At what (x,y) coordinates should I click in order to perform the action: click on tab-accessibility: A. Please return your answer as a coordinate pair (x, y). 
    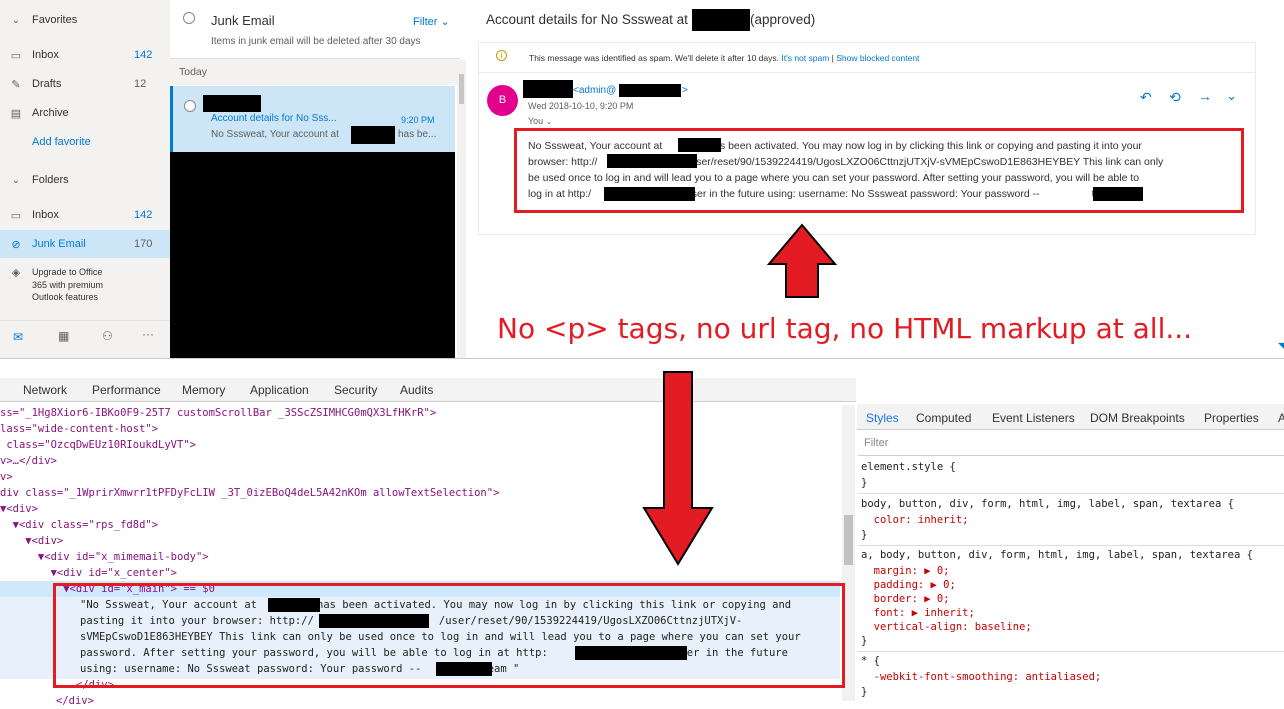
    Looking at the image, I should click on (1281, 418).